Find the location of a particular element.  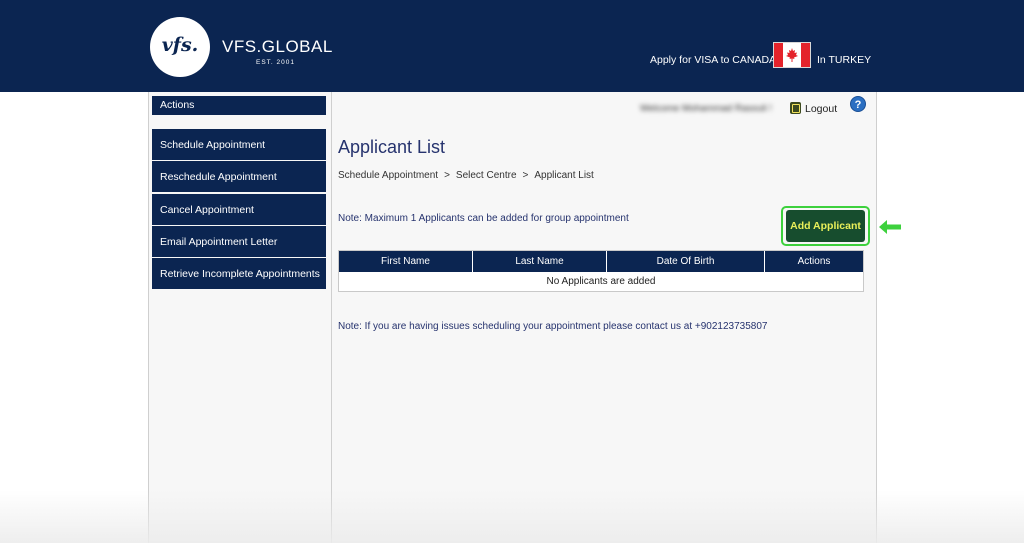

vfs-logo-mark: vfs. is located at coordinates (180, 45).